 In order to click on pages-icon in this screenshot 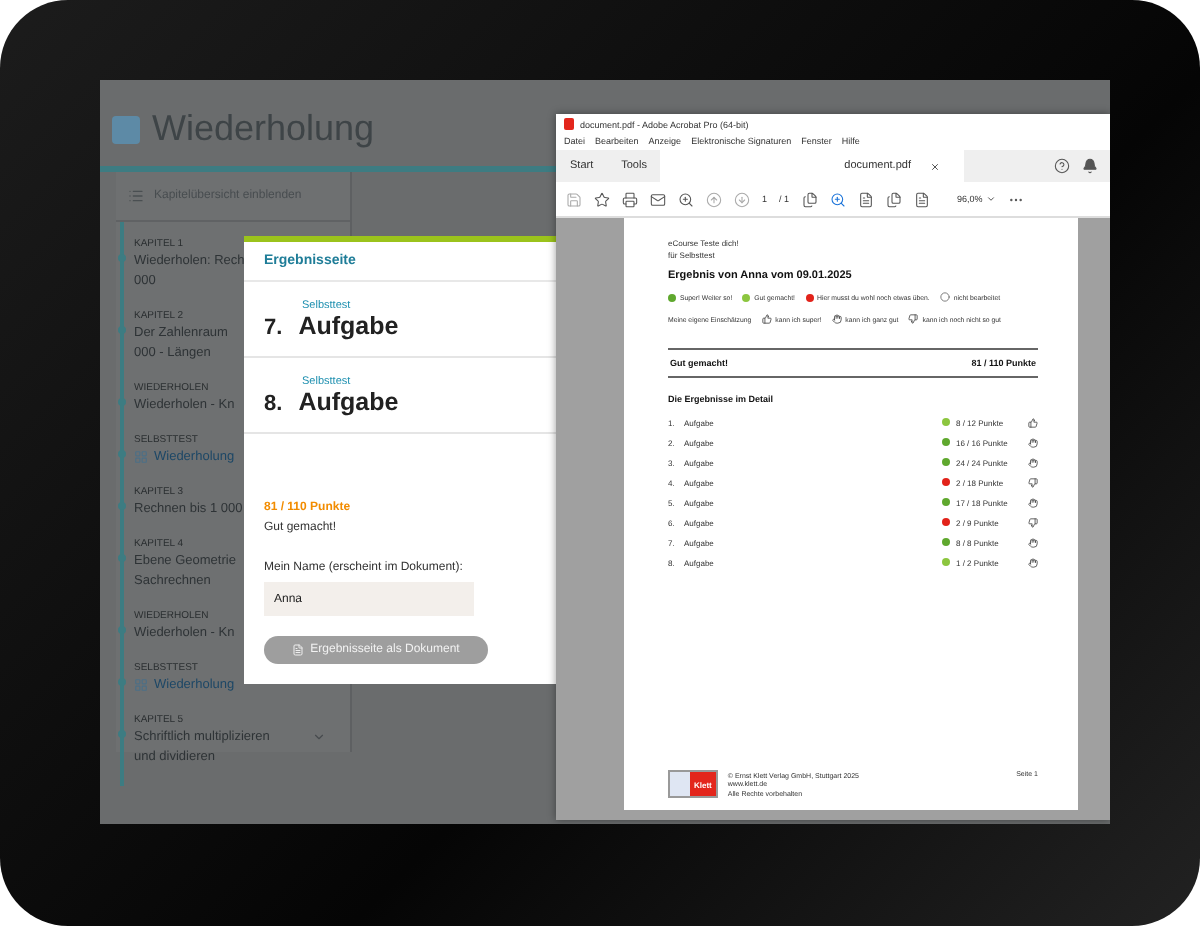, I will do `click(809, 199)`.